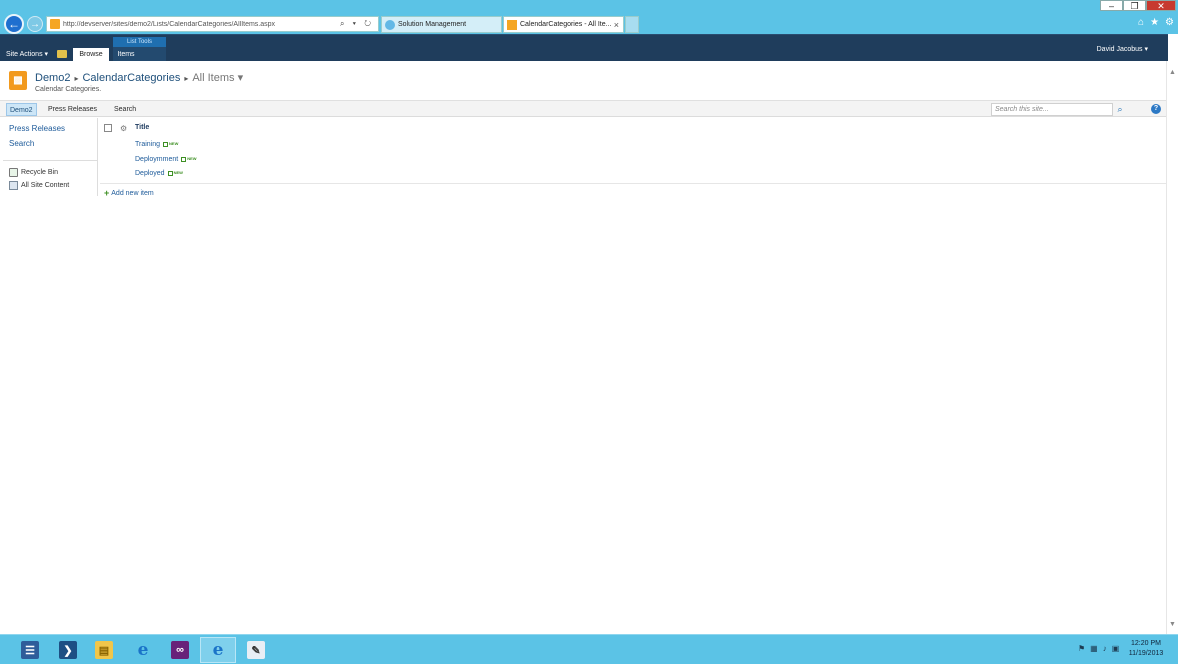 The height and width of the screenshot is (664, 1178). What do you see at coordinates (1161, 5) in the screenshot?
I see `close-window-button: ✕` at bounding box center [1161, 5].